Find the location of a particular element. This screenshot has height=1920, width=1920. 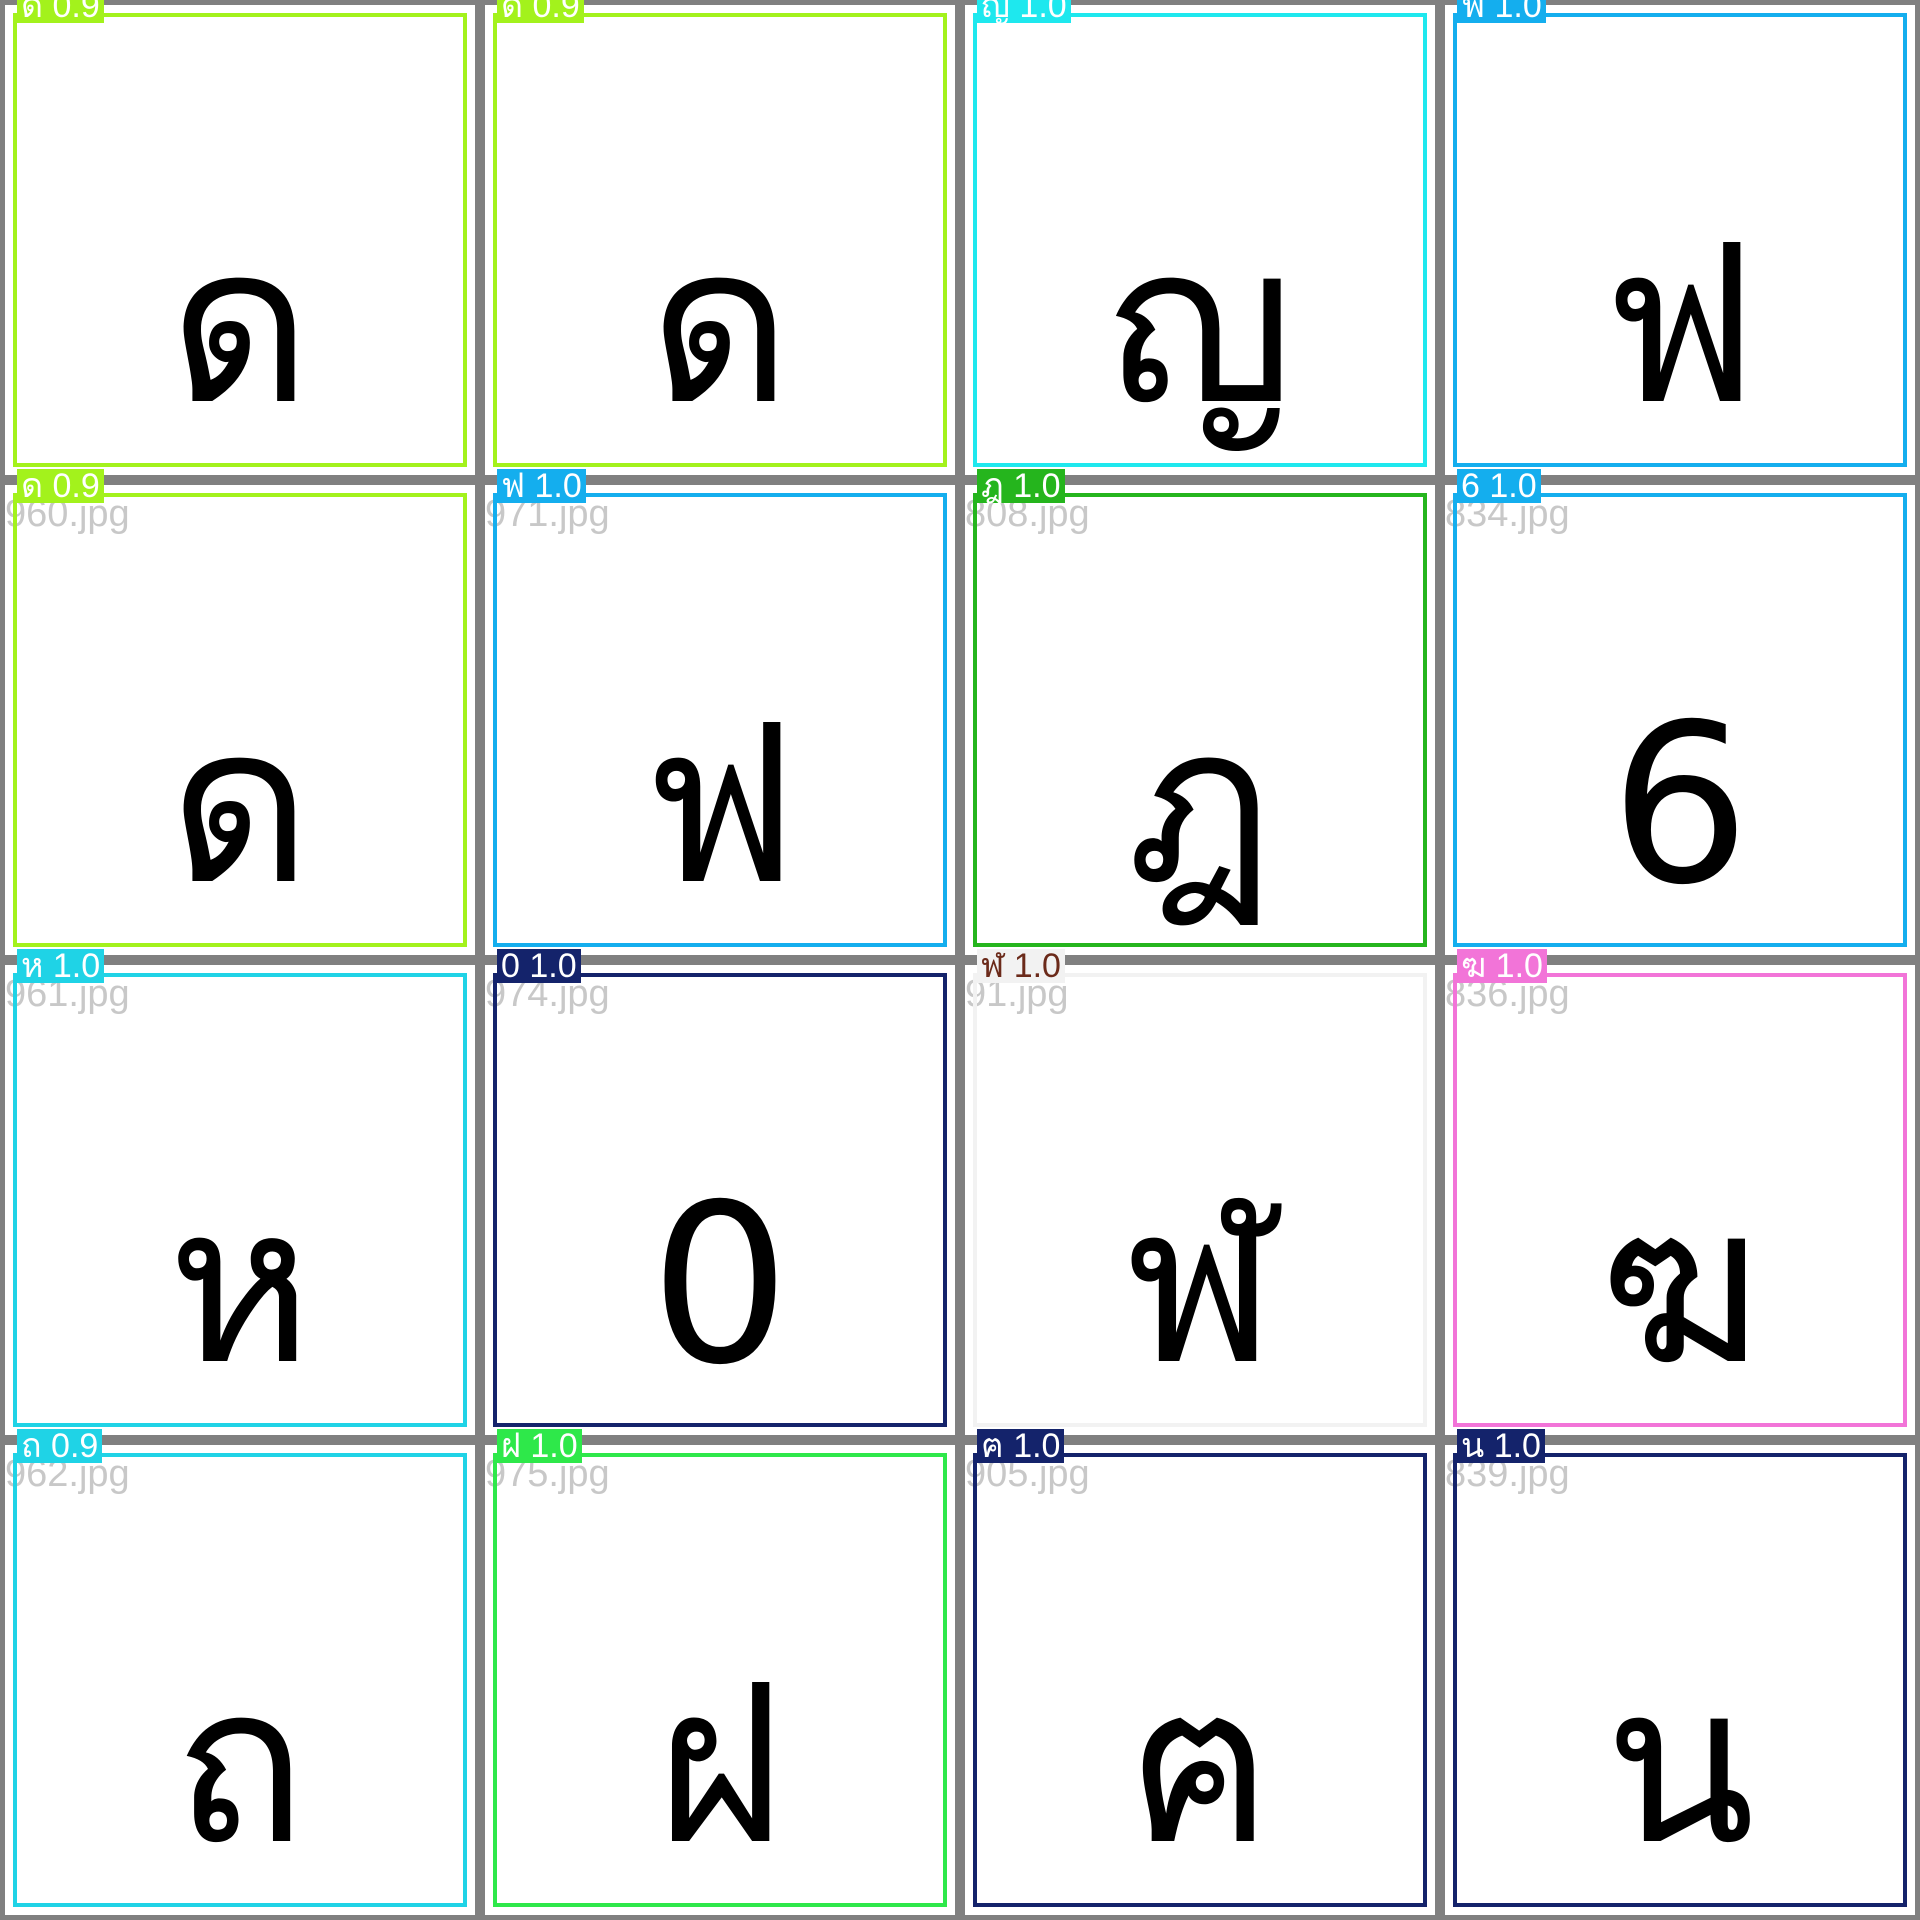

detection-label: น 1.0 is located at coordinates (1501, 1446).